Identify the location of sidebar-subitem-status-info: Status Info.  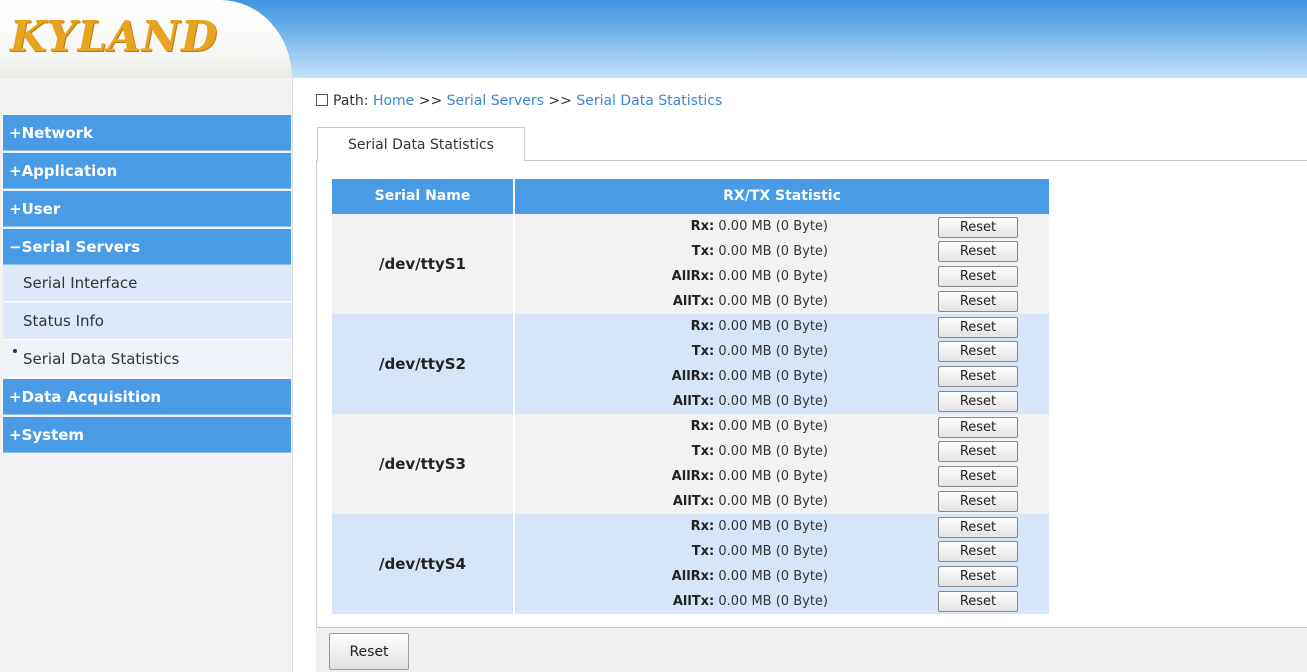
(147, 321).